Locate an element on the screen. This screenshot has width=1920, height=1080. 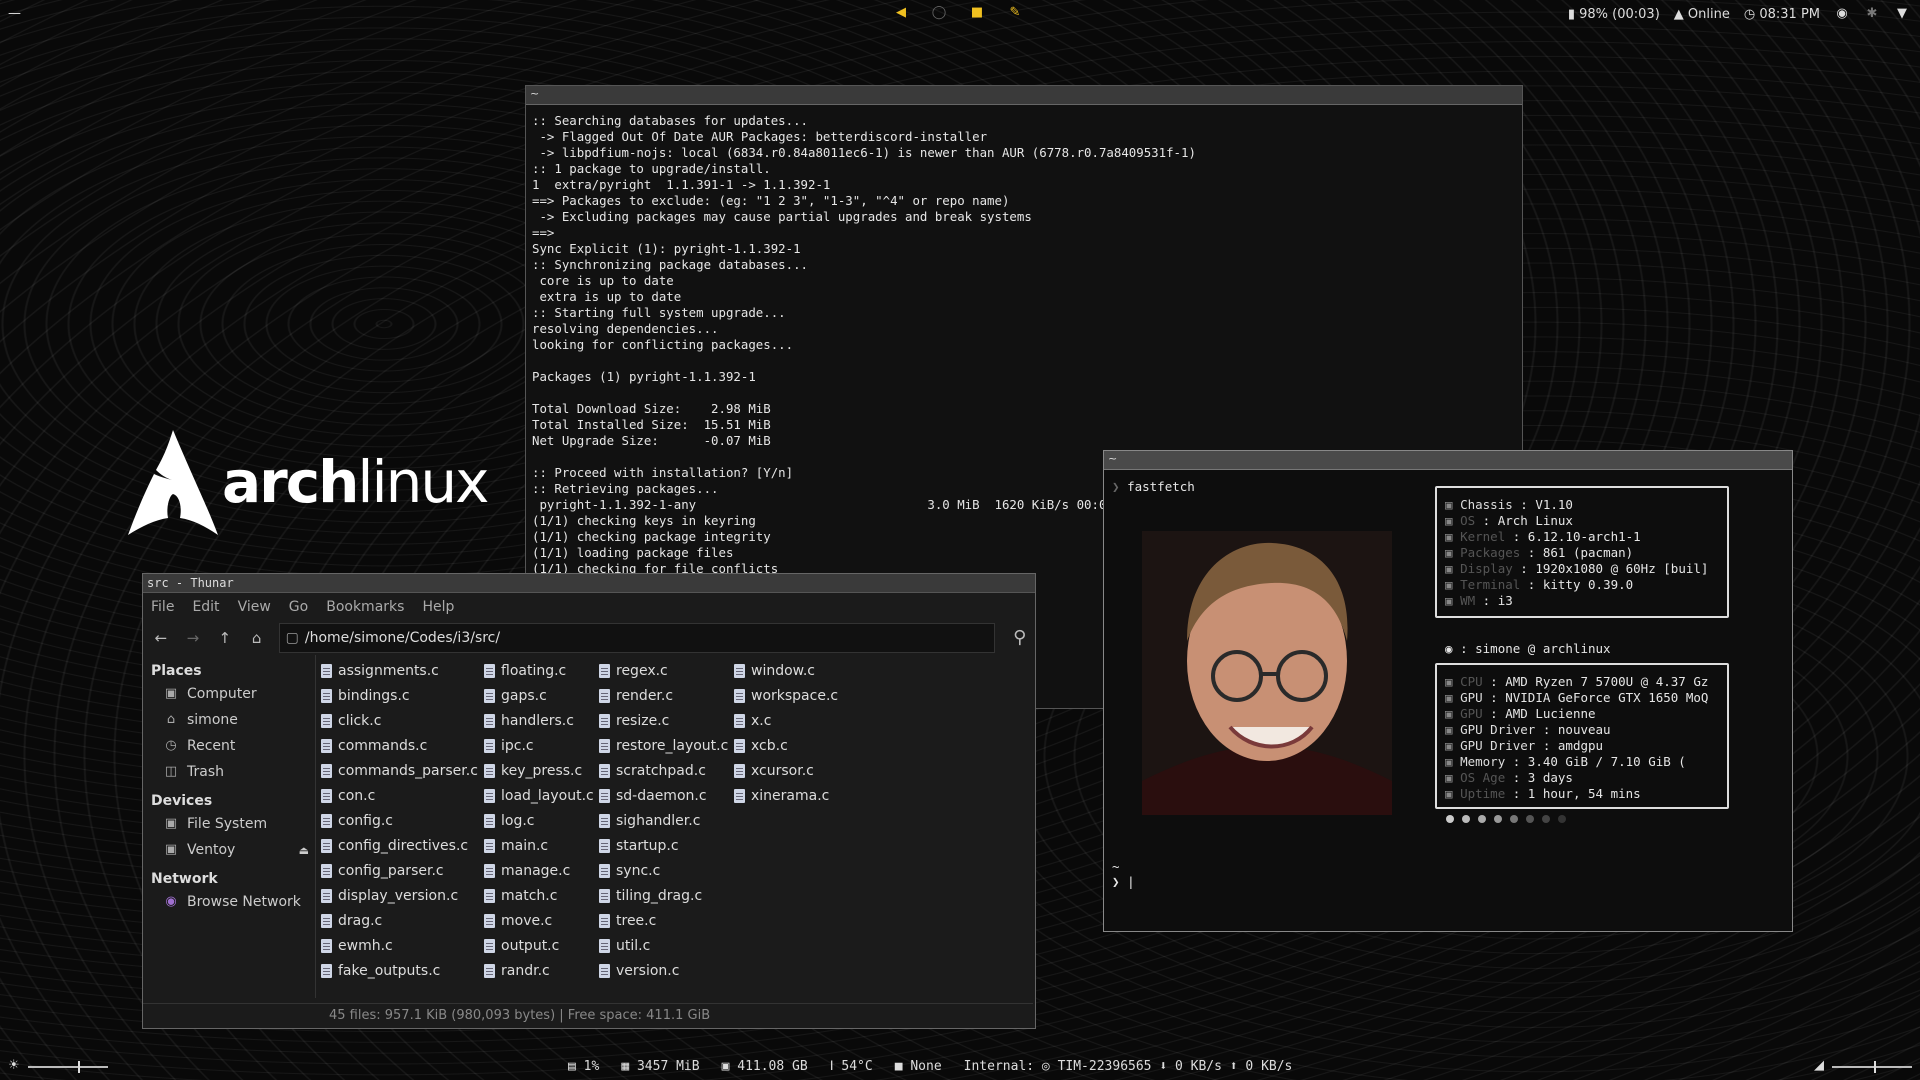
discord-icon: ◉ is located at coordinates (1842, 14).